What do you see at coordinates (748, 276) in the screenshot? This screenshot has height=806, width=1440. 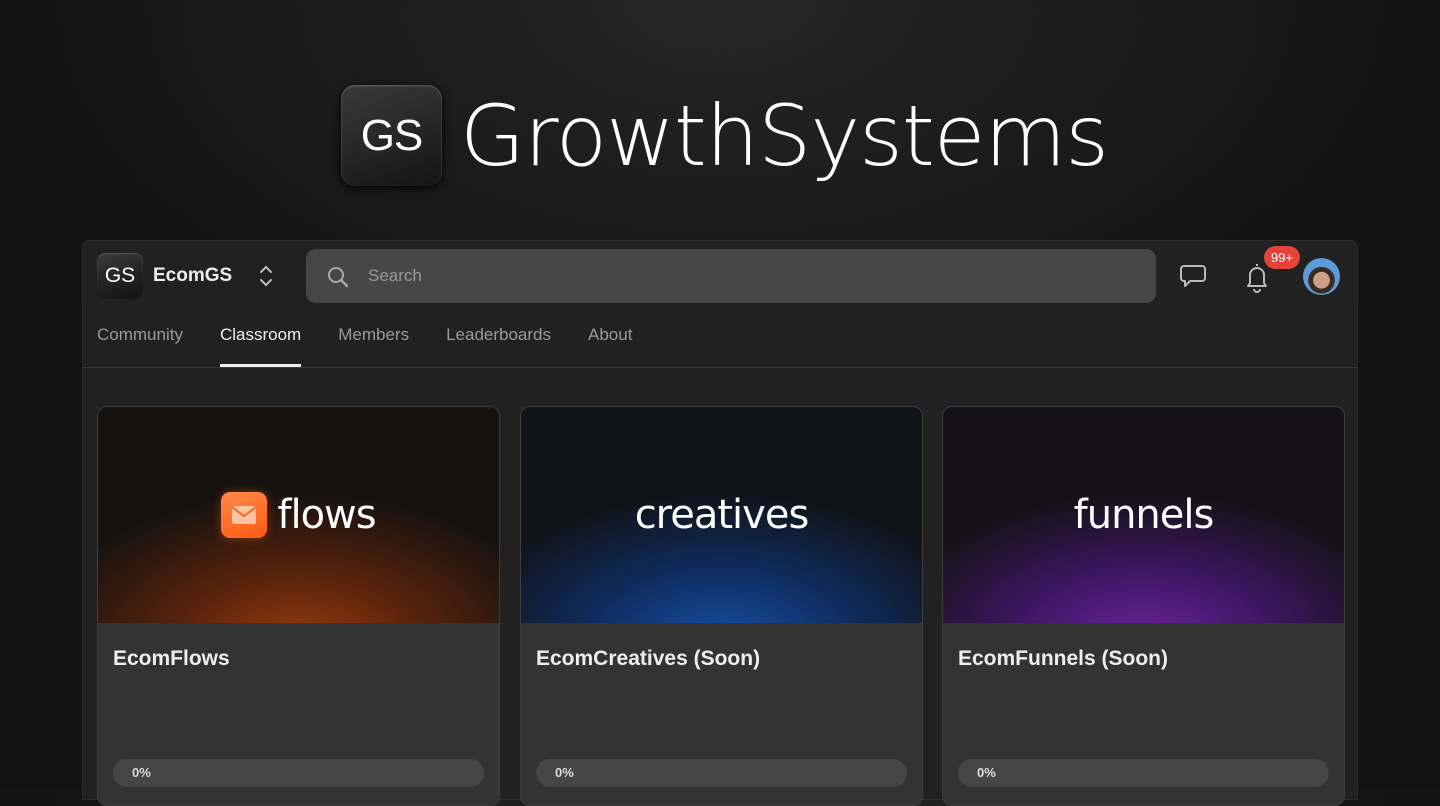 I see `search-input` at bounding box center [748, 276].